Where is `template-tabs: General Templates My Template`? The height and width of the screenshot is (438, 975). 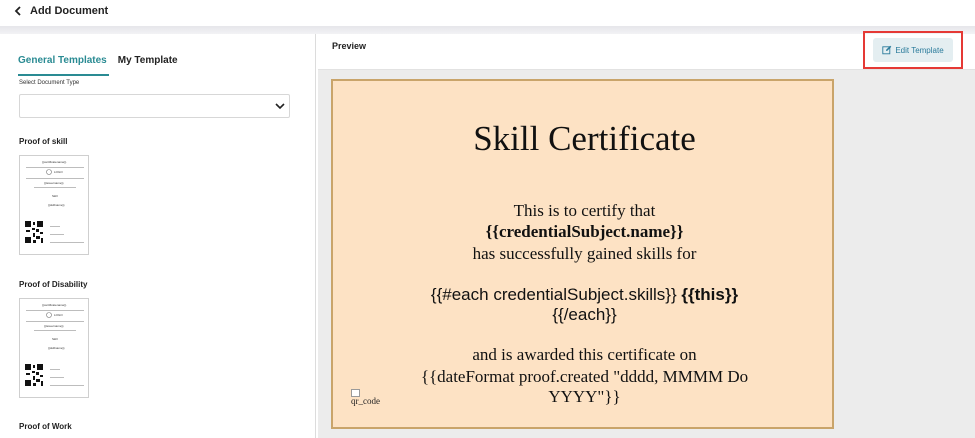
template-tabs: General Templates My Template is located at coordinates (98, 65).